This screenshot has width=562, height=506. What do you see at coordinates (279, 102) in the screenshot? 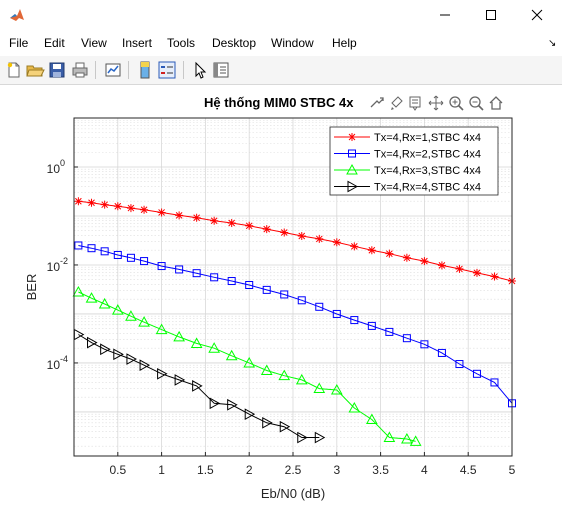
I see `axes-title: Hệ thống MIM0 STBC 4x` at bounding box center [279, 102].